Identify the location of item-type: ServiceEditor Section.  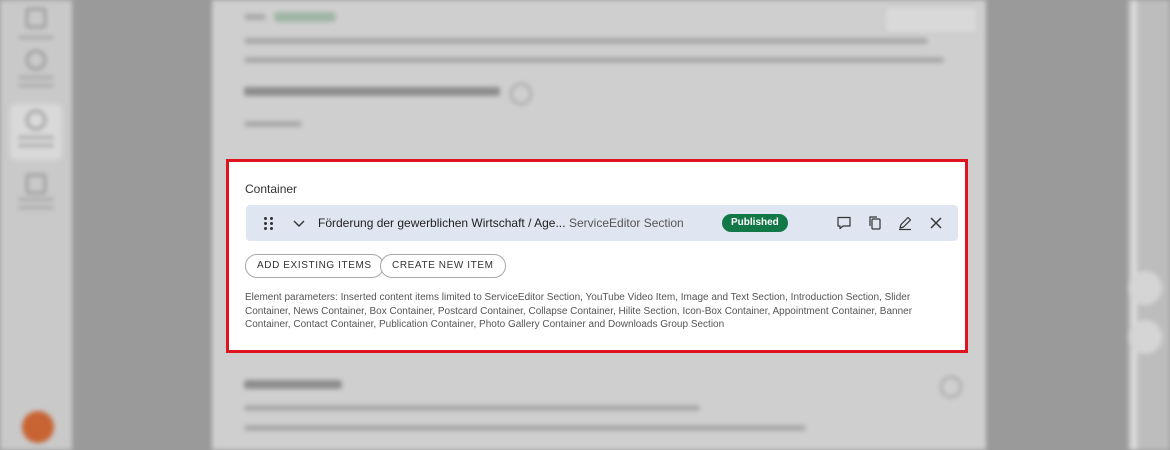
(626, 223).